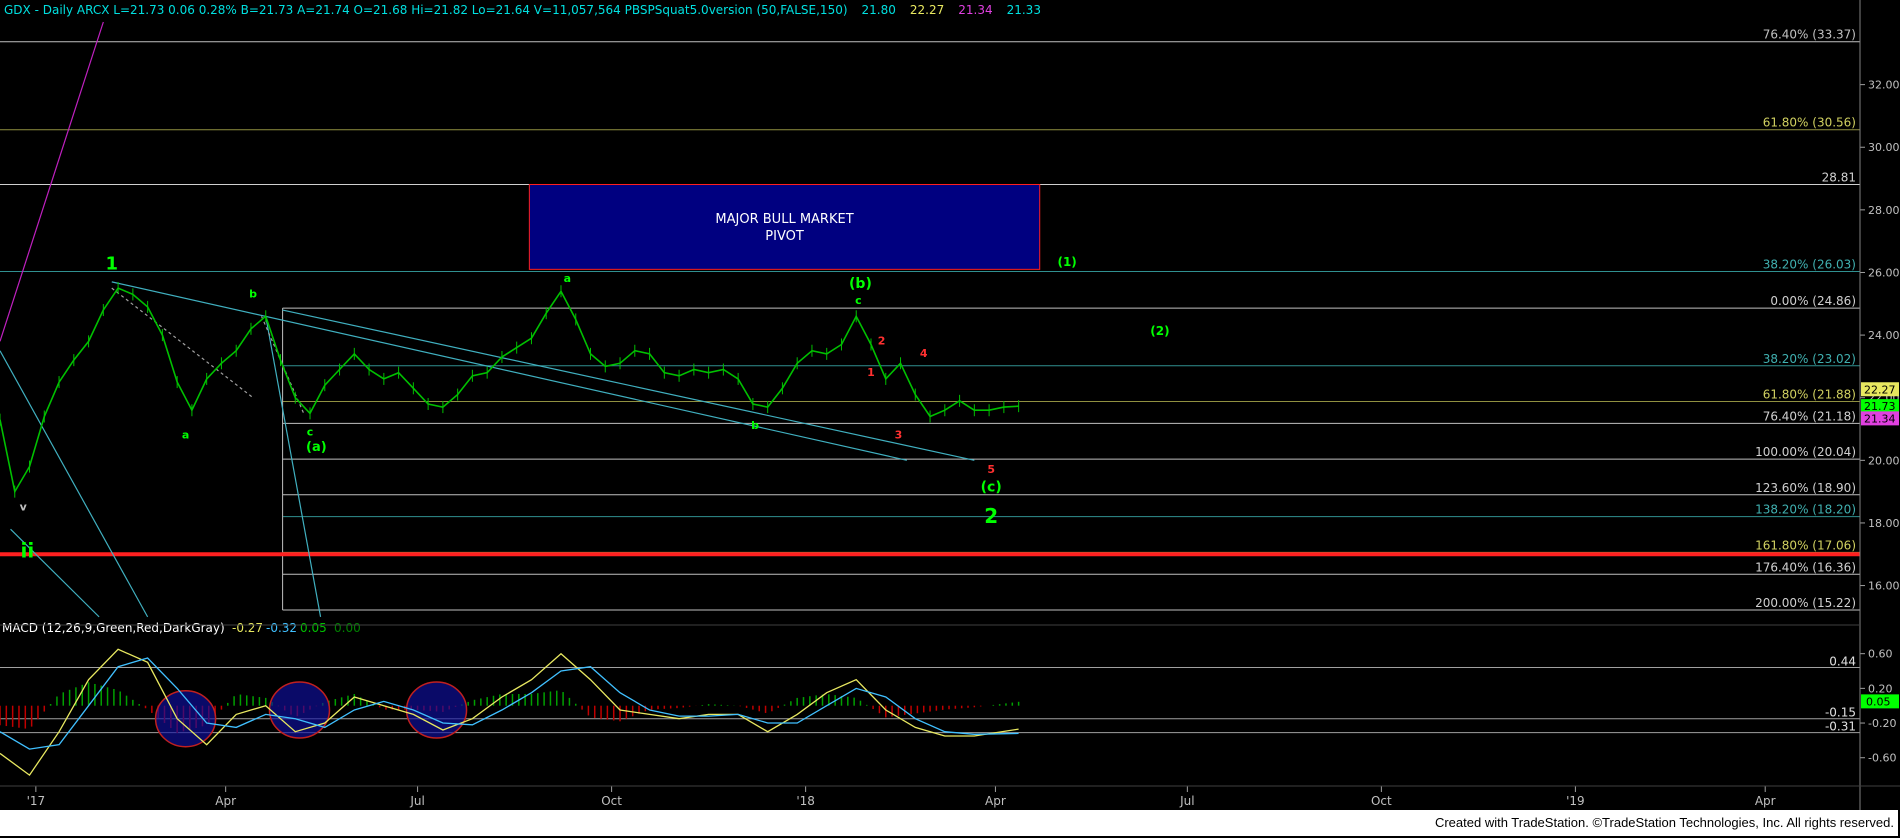 Image resolution: width=1900 pixels, height=838 pixels. Describe the element at coordinates (247, 628) in the screenshot. I see `macd-legend-value: -0.27` at that location.